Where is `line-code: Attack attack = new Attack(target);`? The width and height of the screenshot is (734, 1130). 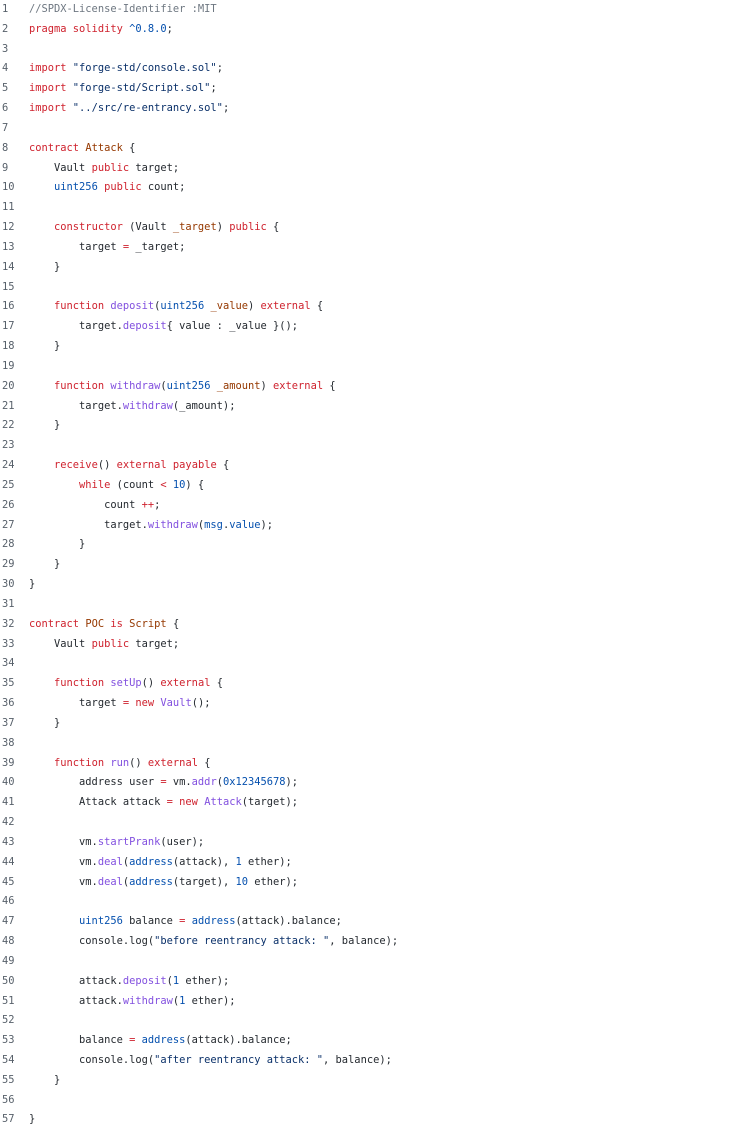
line-code: Attack attack = new Attack(target); is located at coordinates (163, 803).